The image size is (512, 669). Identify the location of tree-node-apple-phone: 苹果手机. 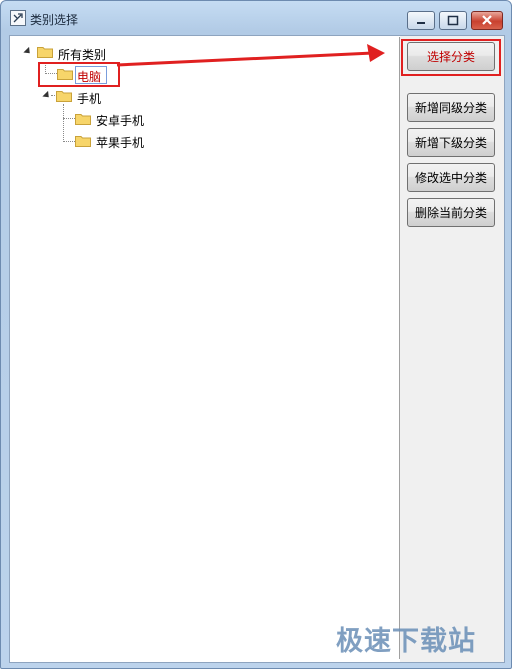
(120, 142).